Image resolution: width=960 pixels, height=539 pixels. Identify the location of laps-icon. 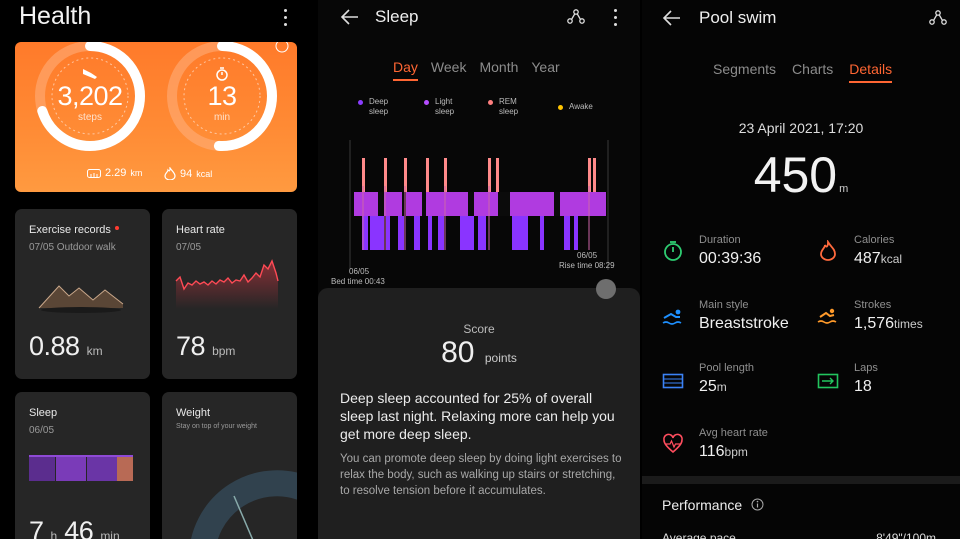
(828, 381).